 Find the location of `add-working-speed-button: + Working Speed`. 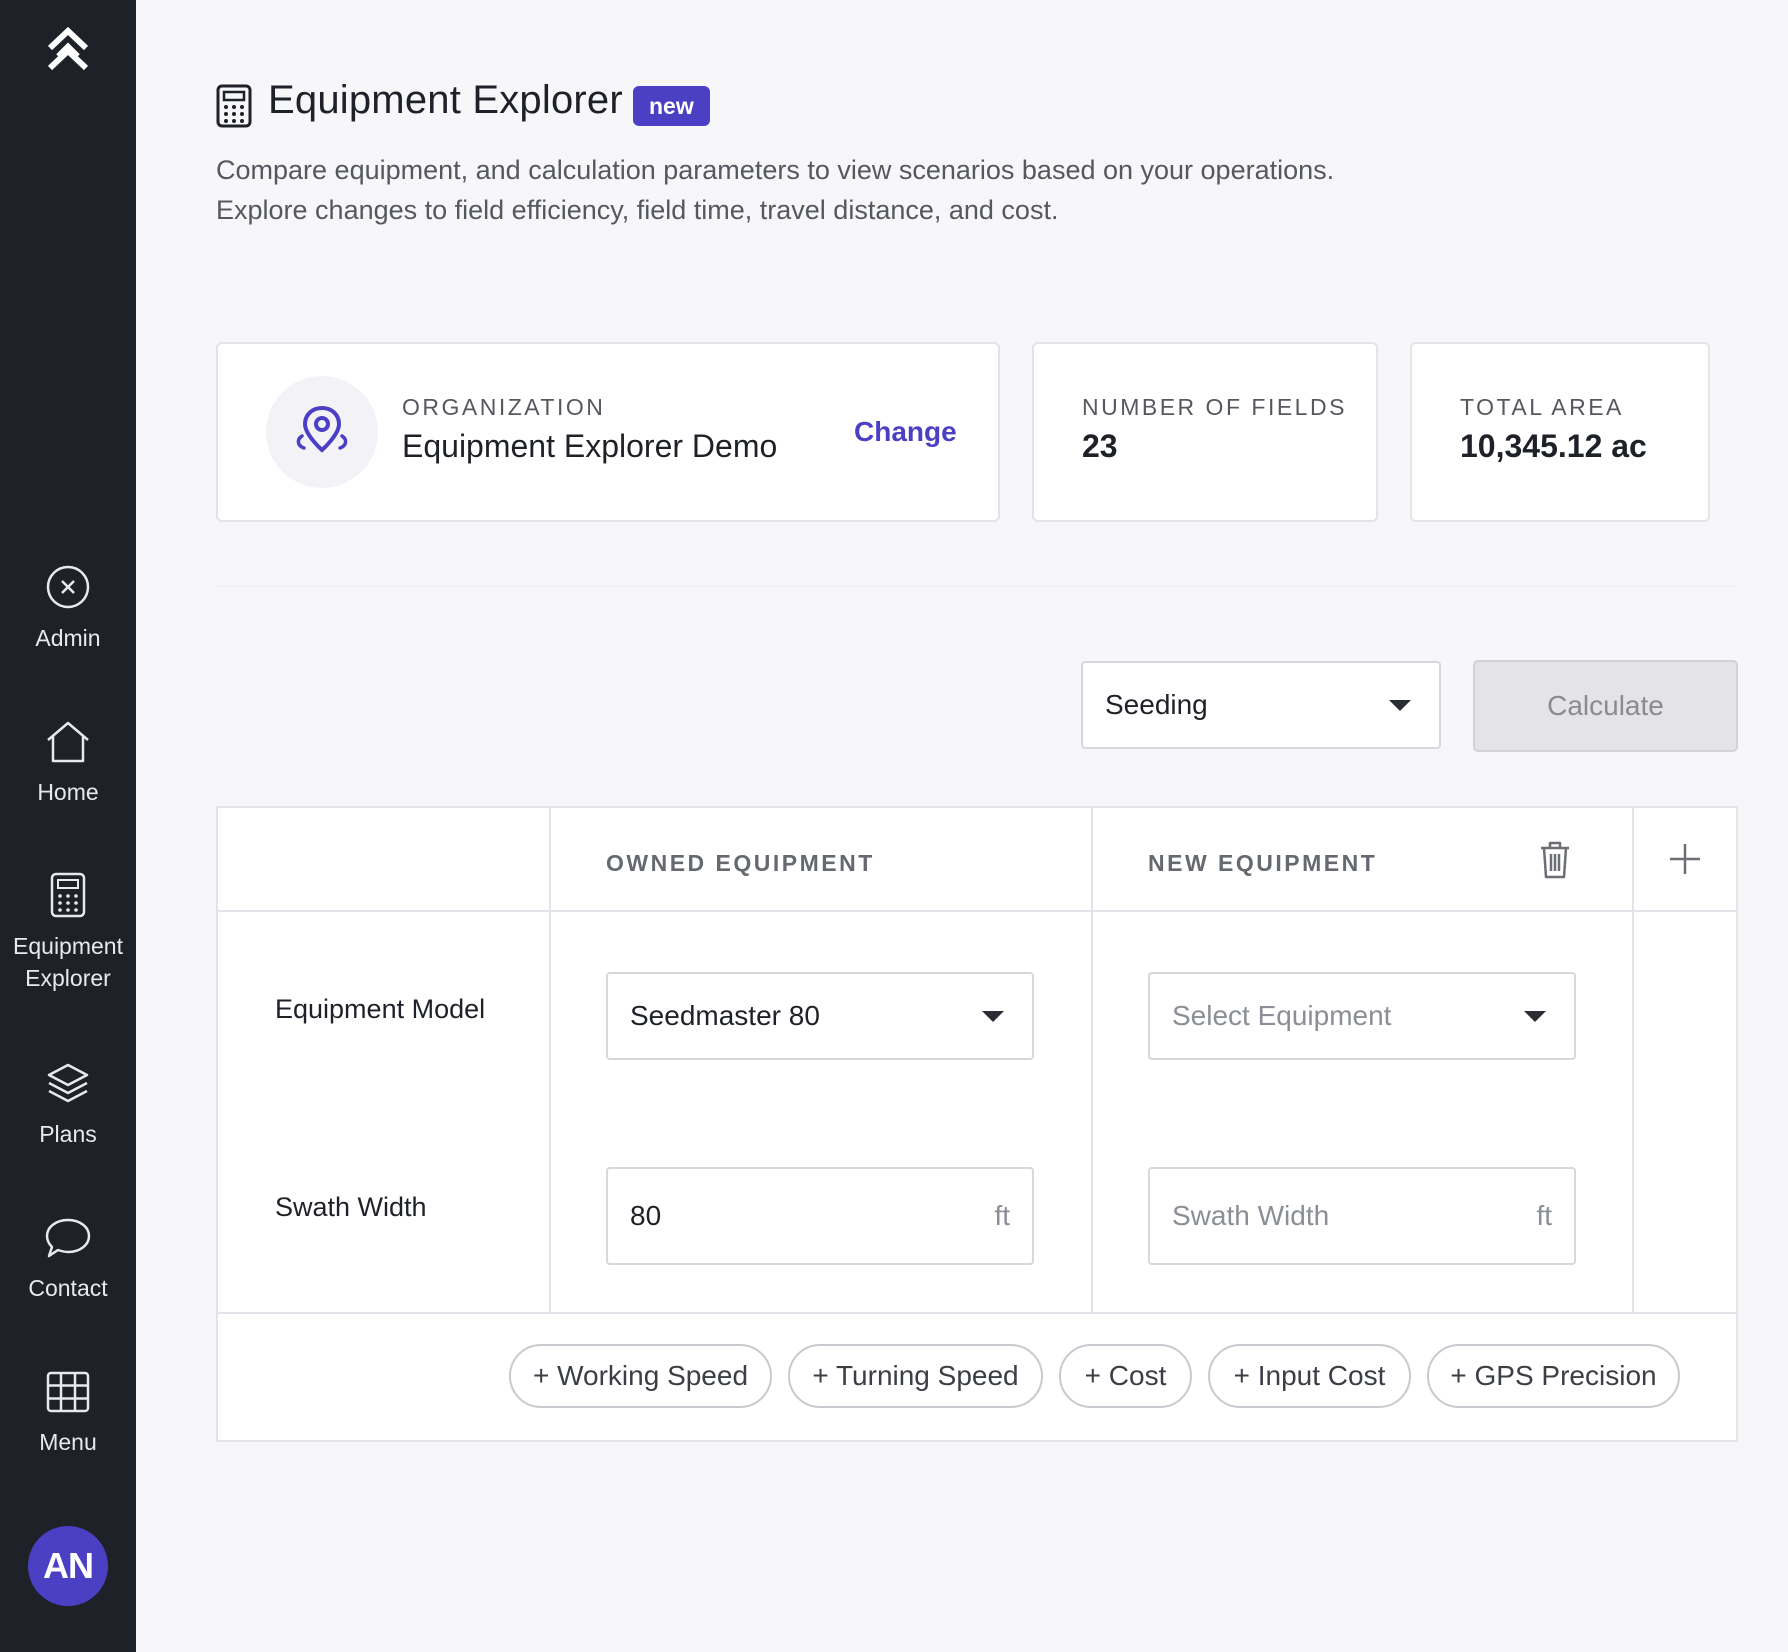

add-working-speed-button: + Working Speed is located at coordinates (640, 1376).